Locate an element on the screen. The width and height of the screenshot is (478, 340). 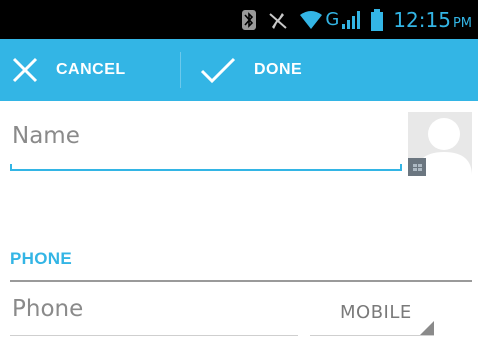
clock: 12:15 PM is located at coordinates (432, 20).